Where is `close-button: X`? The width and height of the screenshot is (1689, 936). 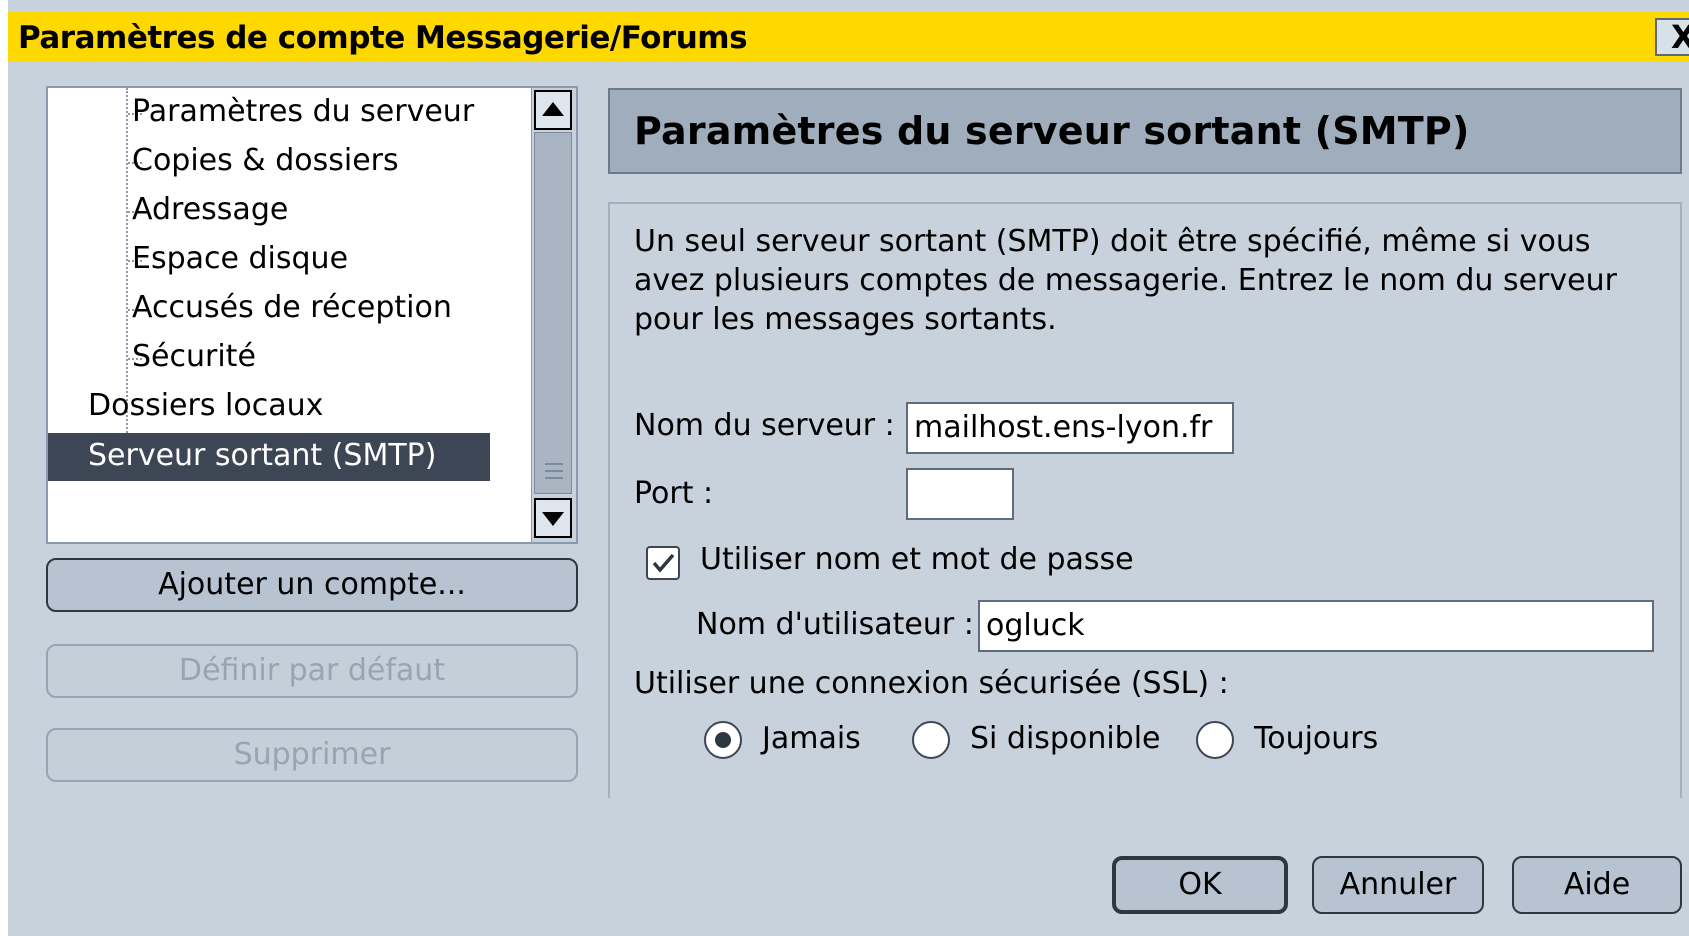 close-button: X is located at coordinates (1672, 37).